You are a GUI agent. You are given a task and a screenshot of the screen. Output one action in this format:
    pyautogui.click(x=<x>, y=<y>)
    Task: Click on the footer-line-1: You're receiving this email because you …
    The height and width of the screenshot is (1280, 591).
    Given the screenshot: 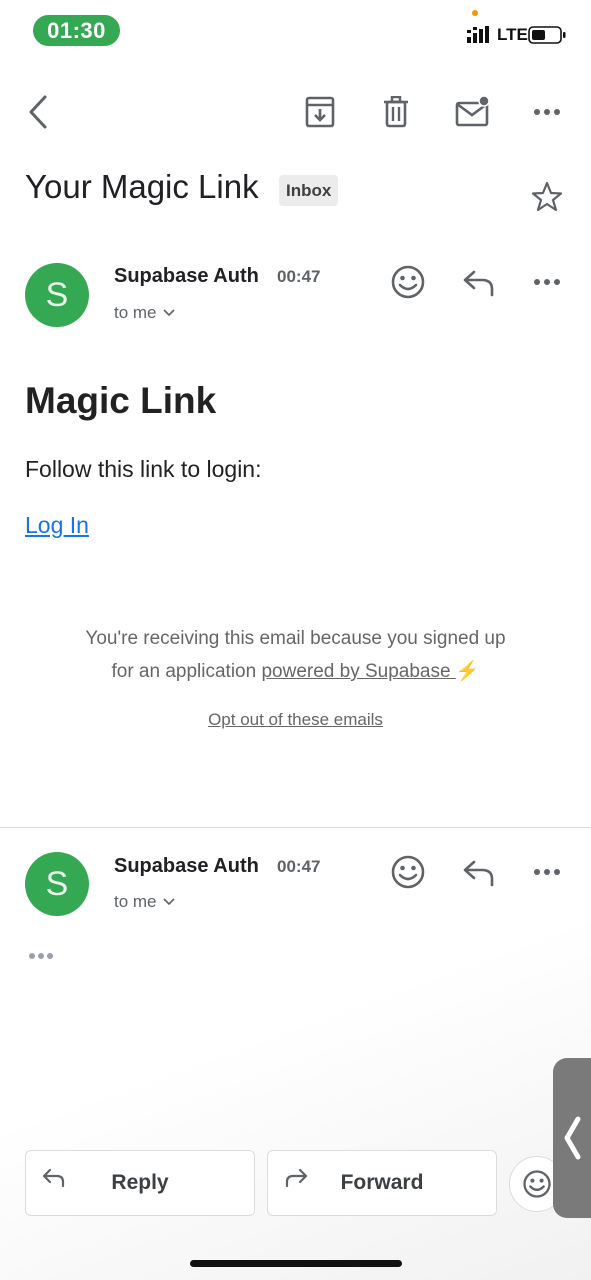 What is the action you would take?
    pyautogui.click(x=295, y=638)
    